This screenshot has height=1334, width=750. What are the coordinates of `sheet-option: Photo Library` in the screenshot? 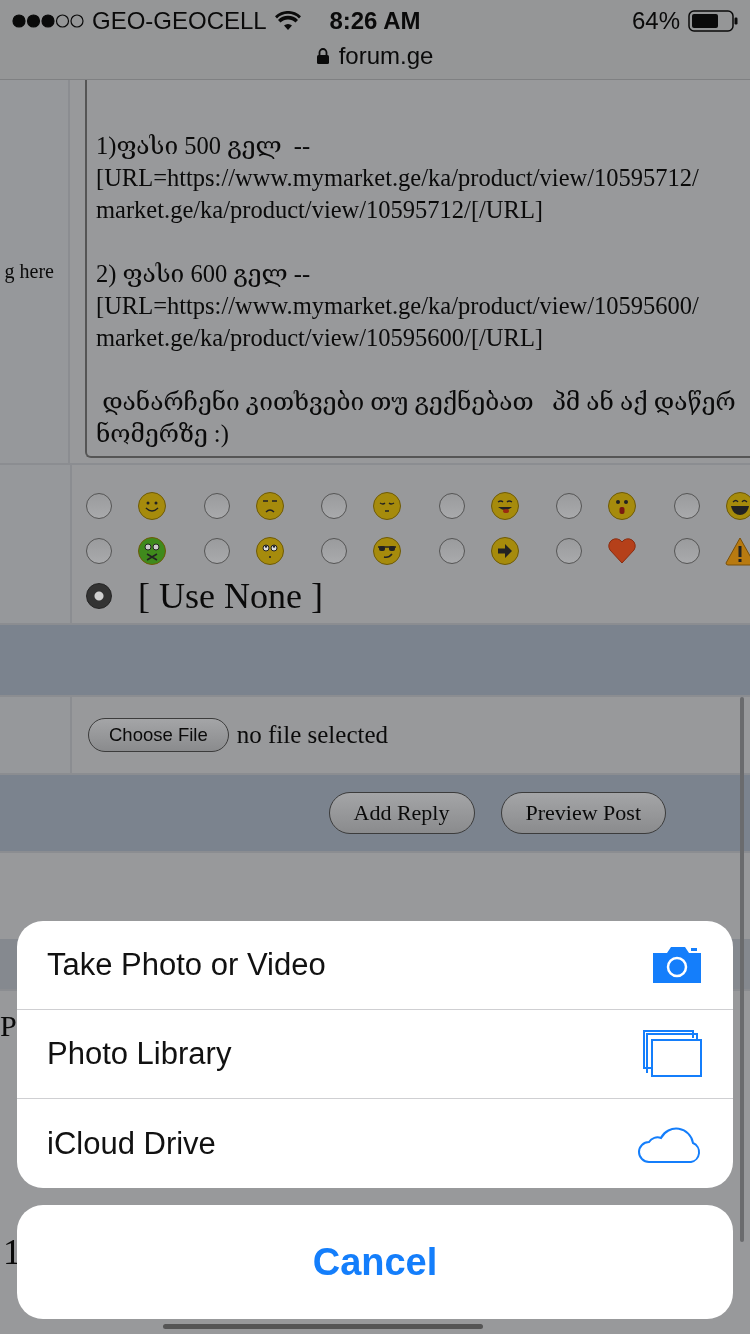 It's located at (375, 1054).